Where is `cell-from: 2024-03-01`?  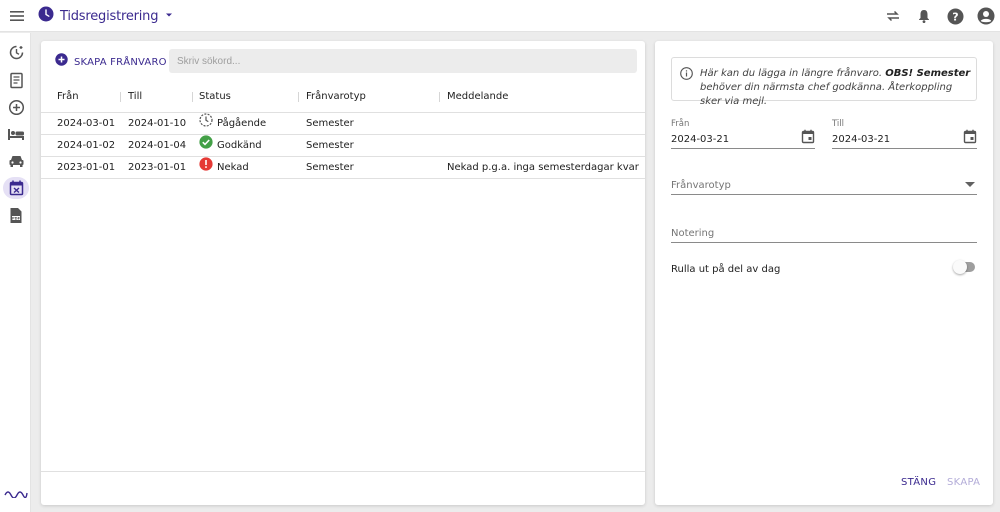 cell-from: 2024-03-01 is located at coordinates (86, 123).